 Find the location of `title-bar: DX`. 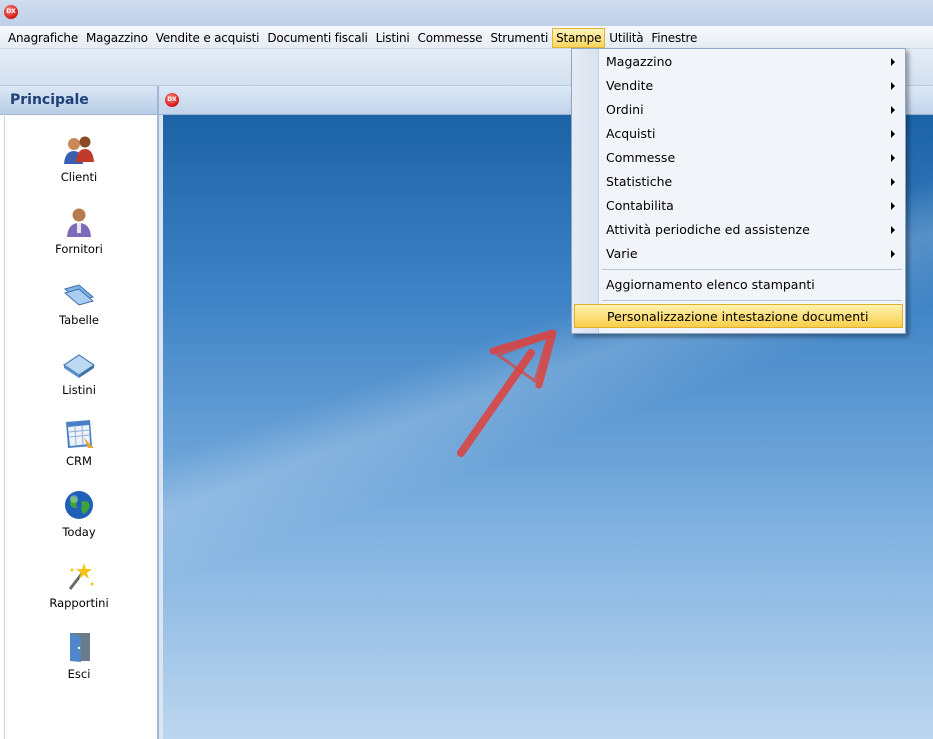

title-bar: DX is located at coordinates (466, 13).